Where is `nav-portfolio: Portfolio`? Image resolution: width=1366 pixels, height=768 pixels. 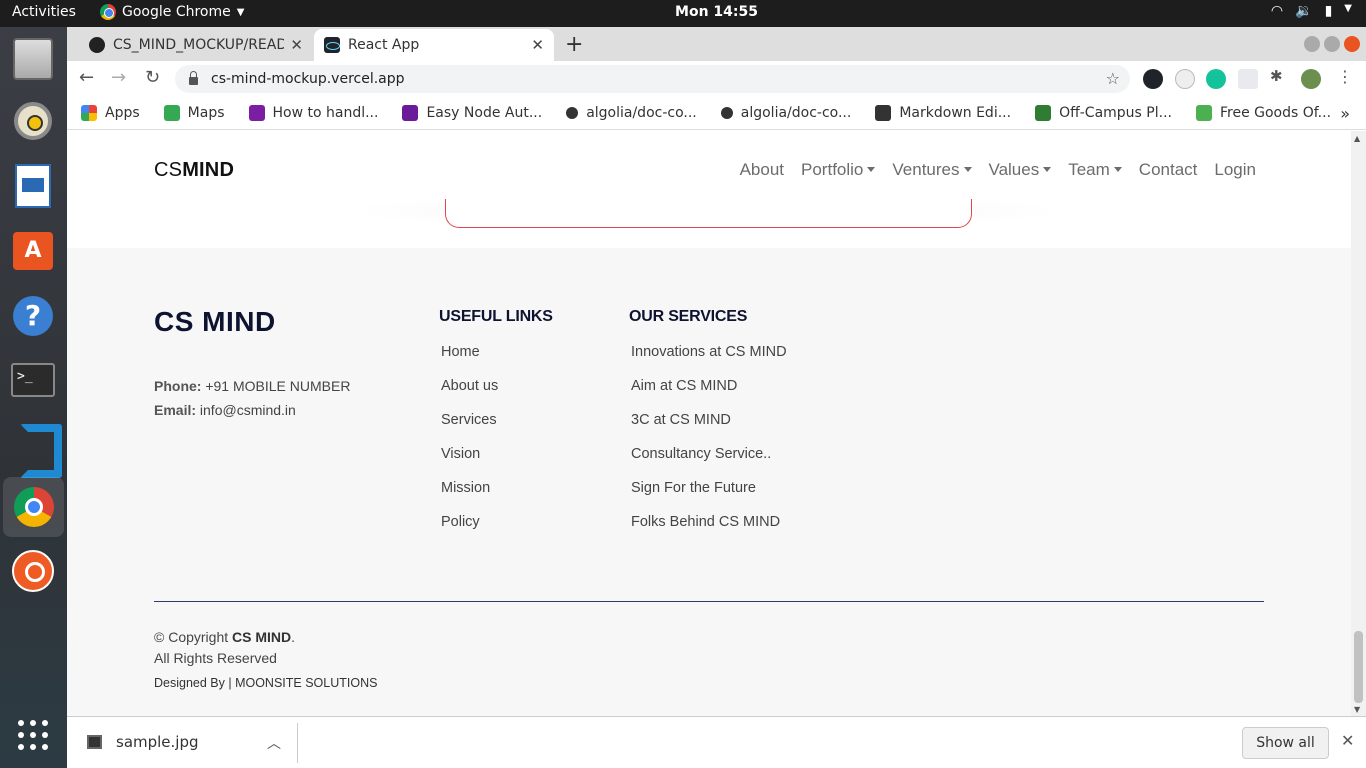 nav-portfolio: Portfolio is located at coordinates (838, 170).